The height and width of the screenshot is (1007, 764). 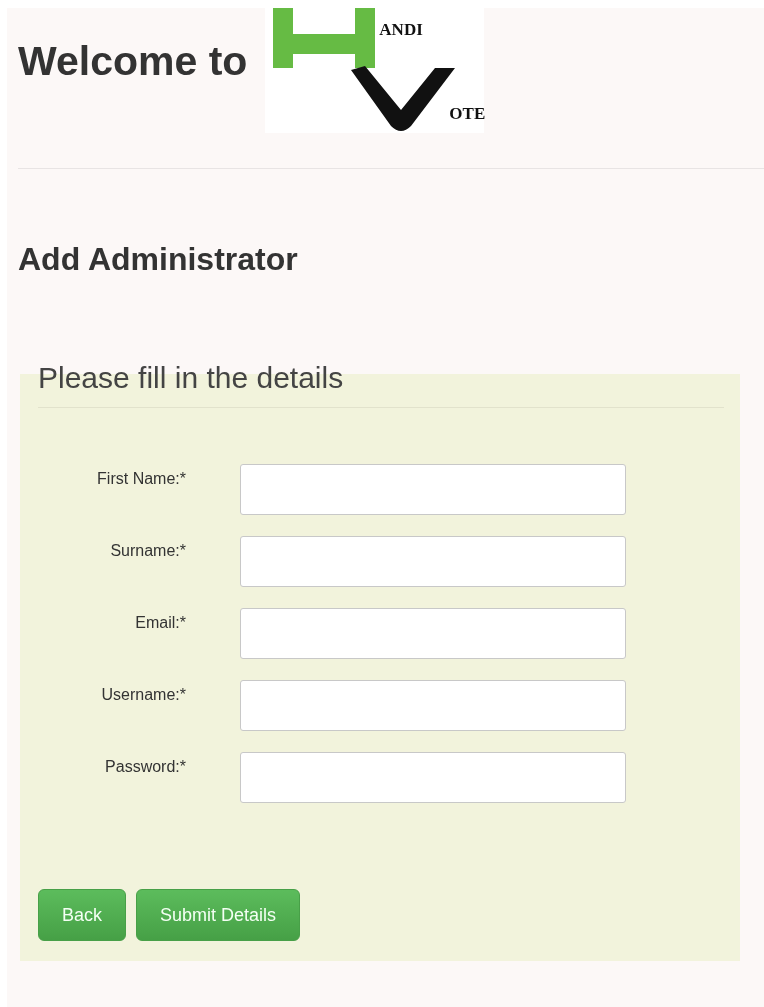 I want to click on welcome-heading: Welcome to, so click(x=133, y=61).